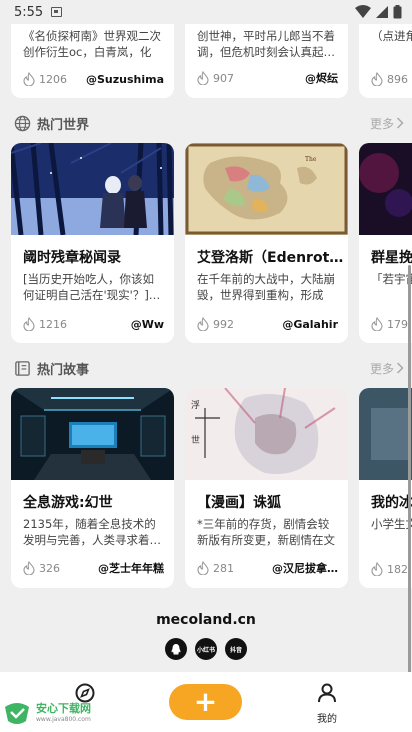 This screenshot has height=732, width=412. I want to click on card-footer: 992 @Galahir, so click(267, 324).